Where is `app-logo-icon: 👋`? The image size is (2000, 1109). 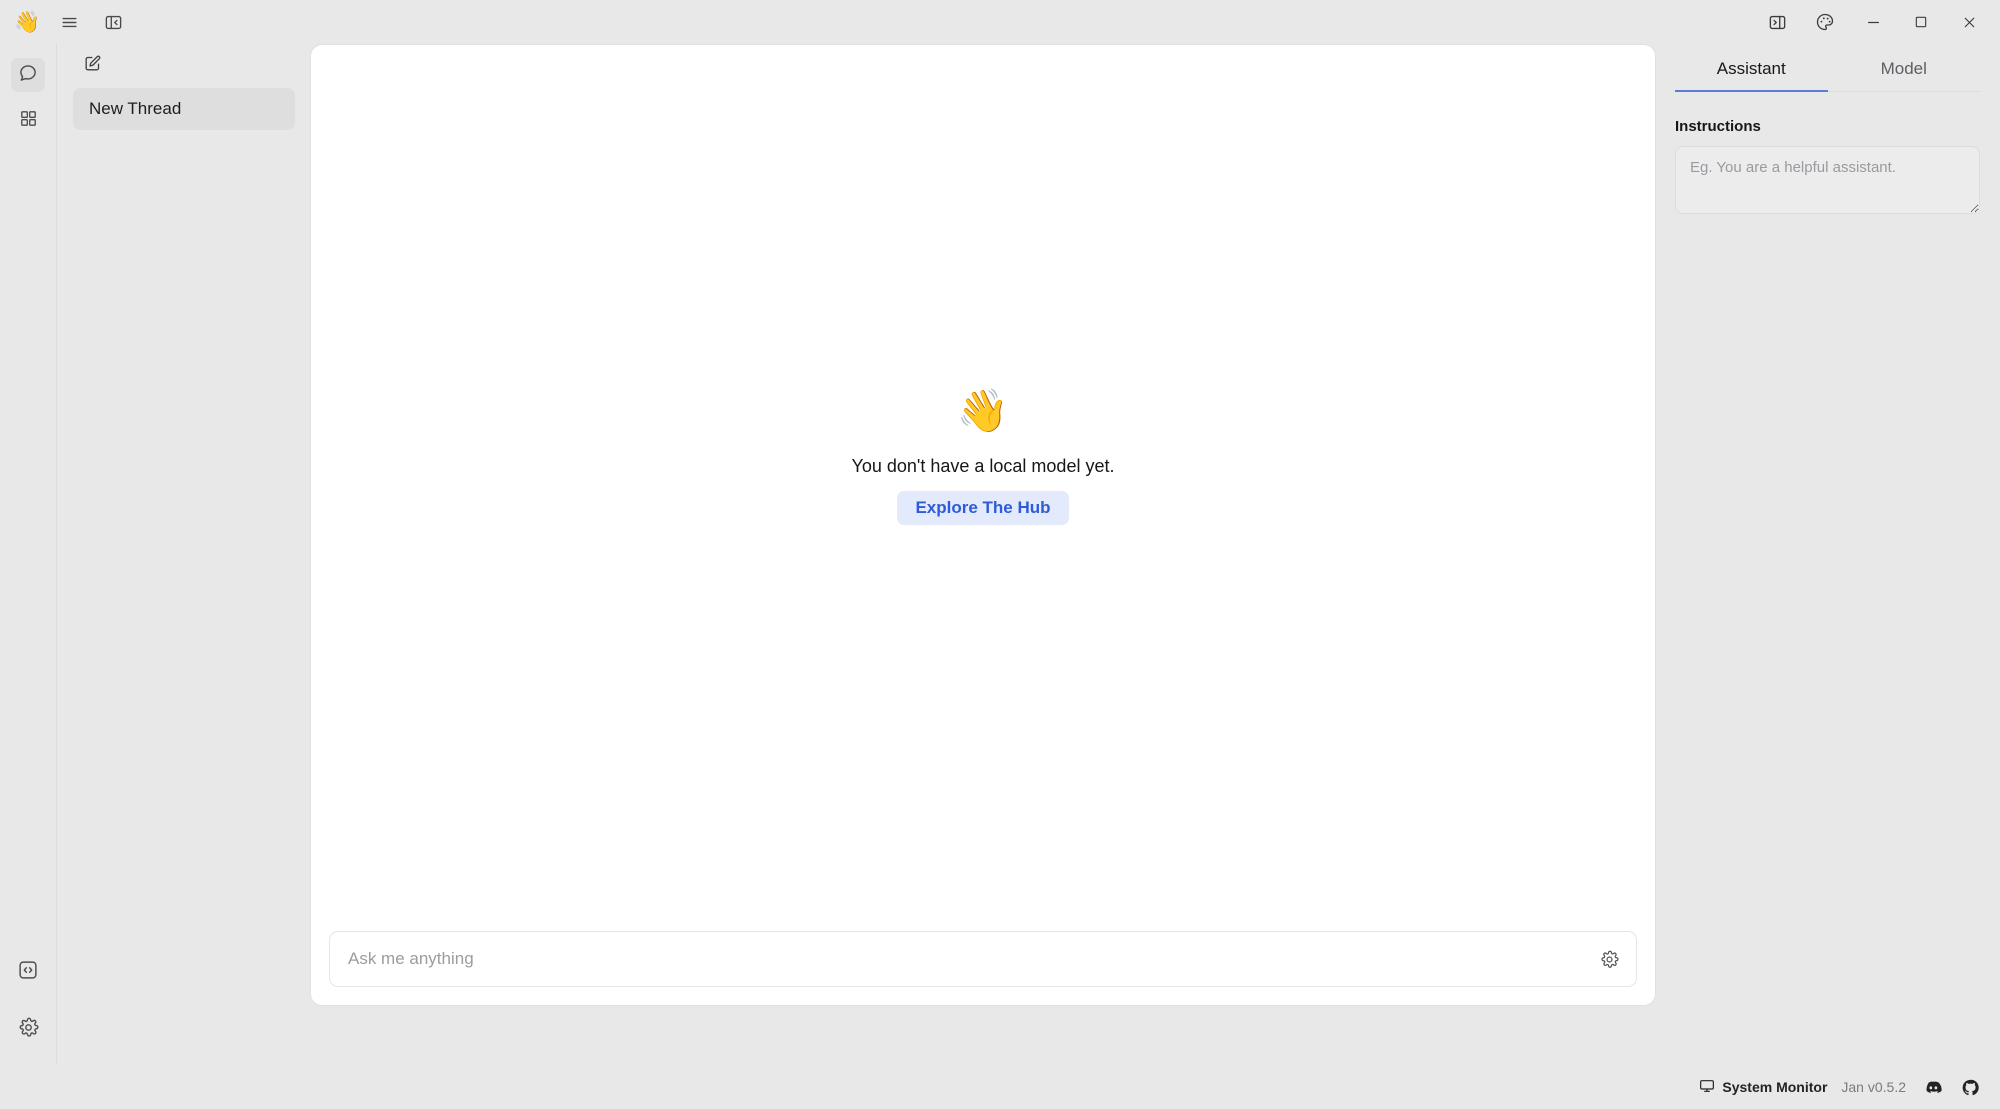 app-logo-icon: 👋 is located at coordinates (27, 22).